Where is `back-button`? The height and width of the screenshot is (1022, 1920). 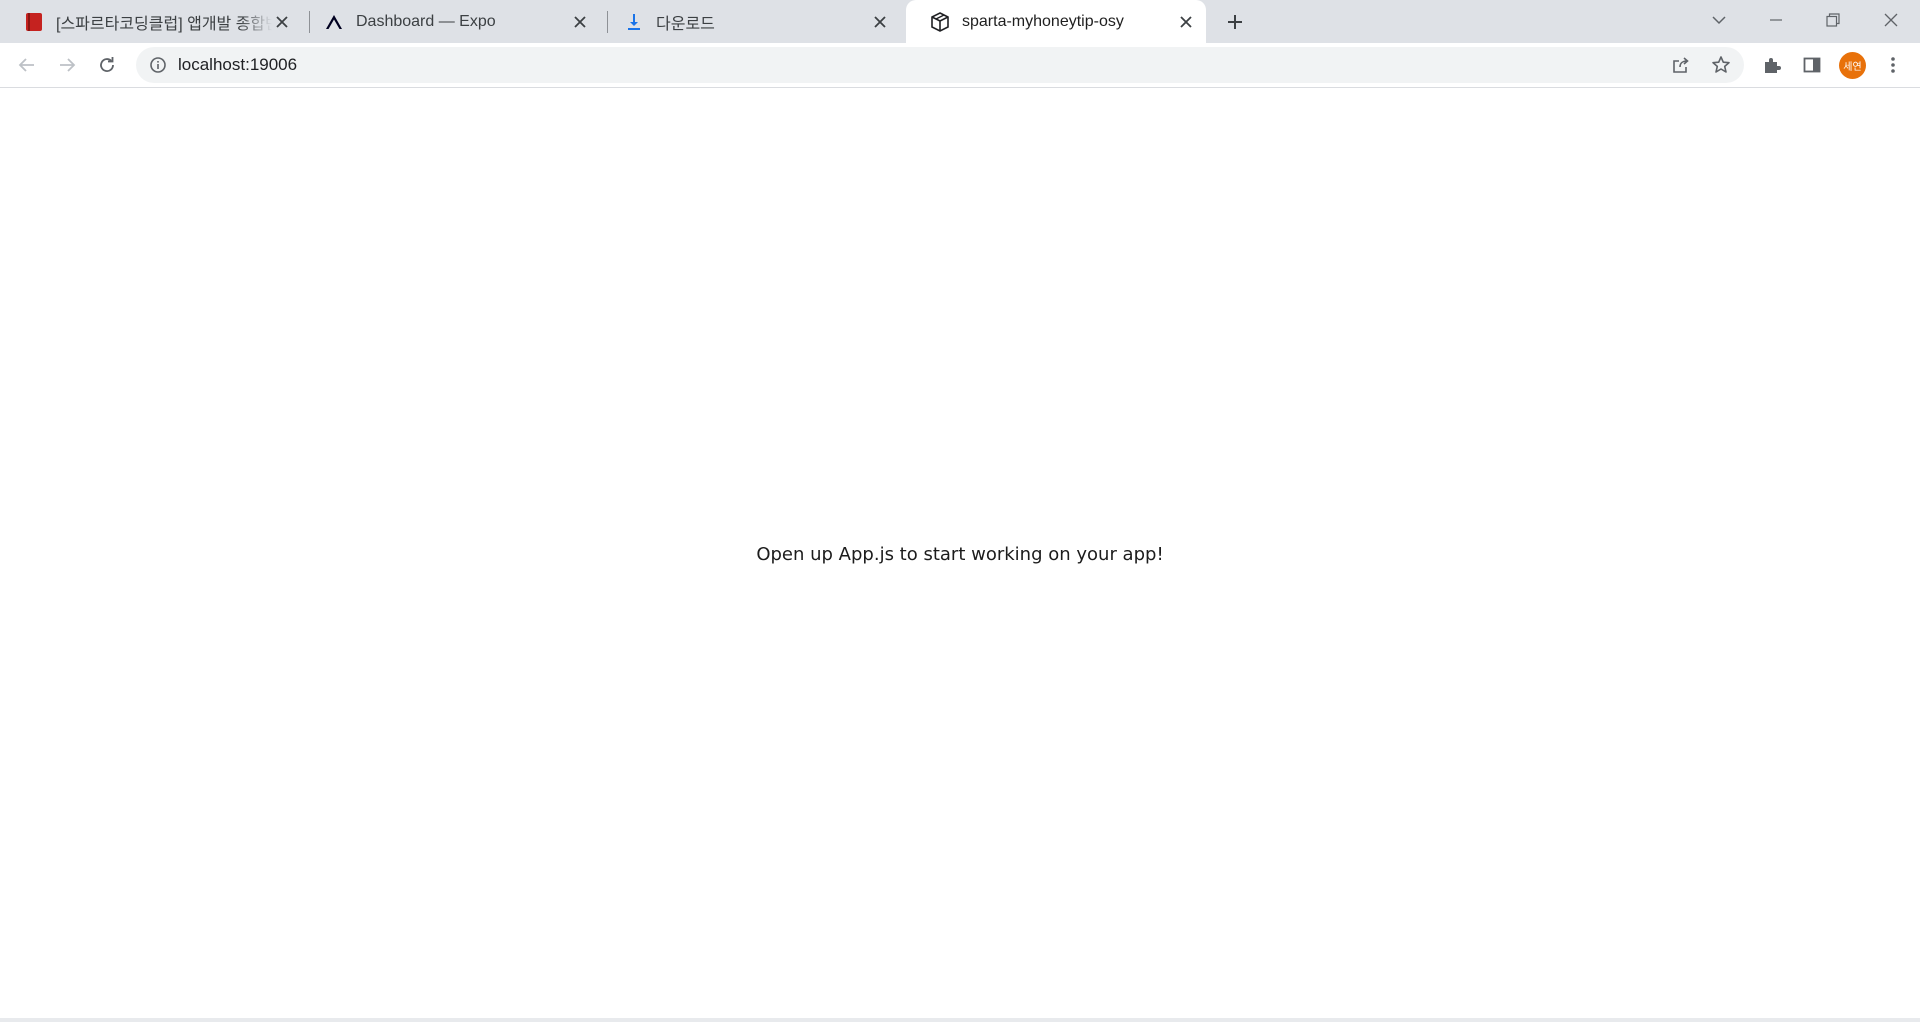 back-button is located at coordinates (27, 65).